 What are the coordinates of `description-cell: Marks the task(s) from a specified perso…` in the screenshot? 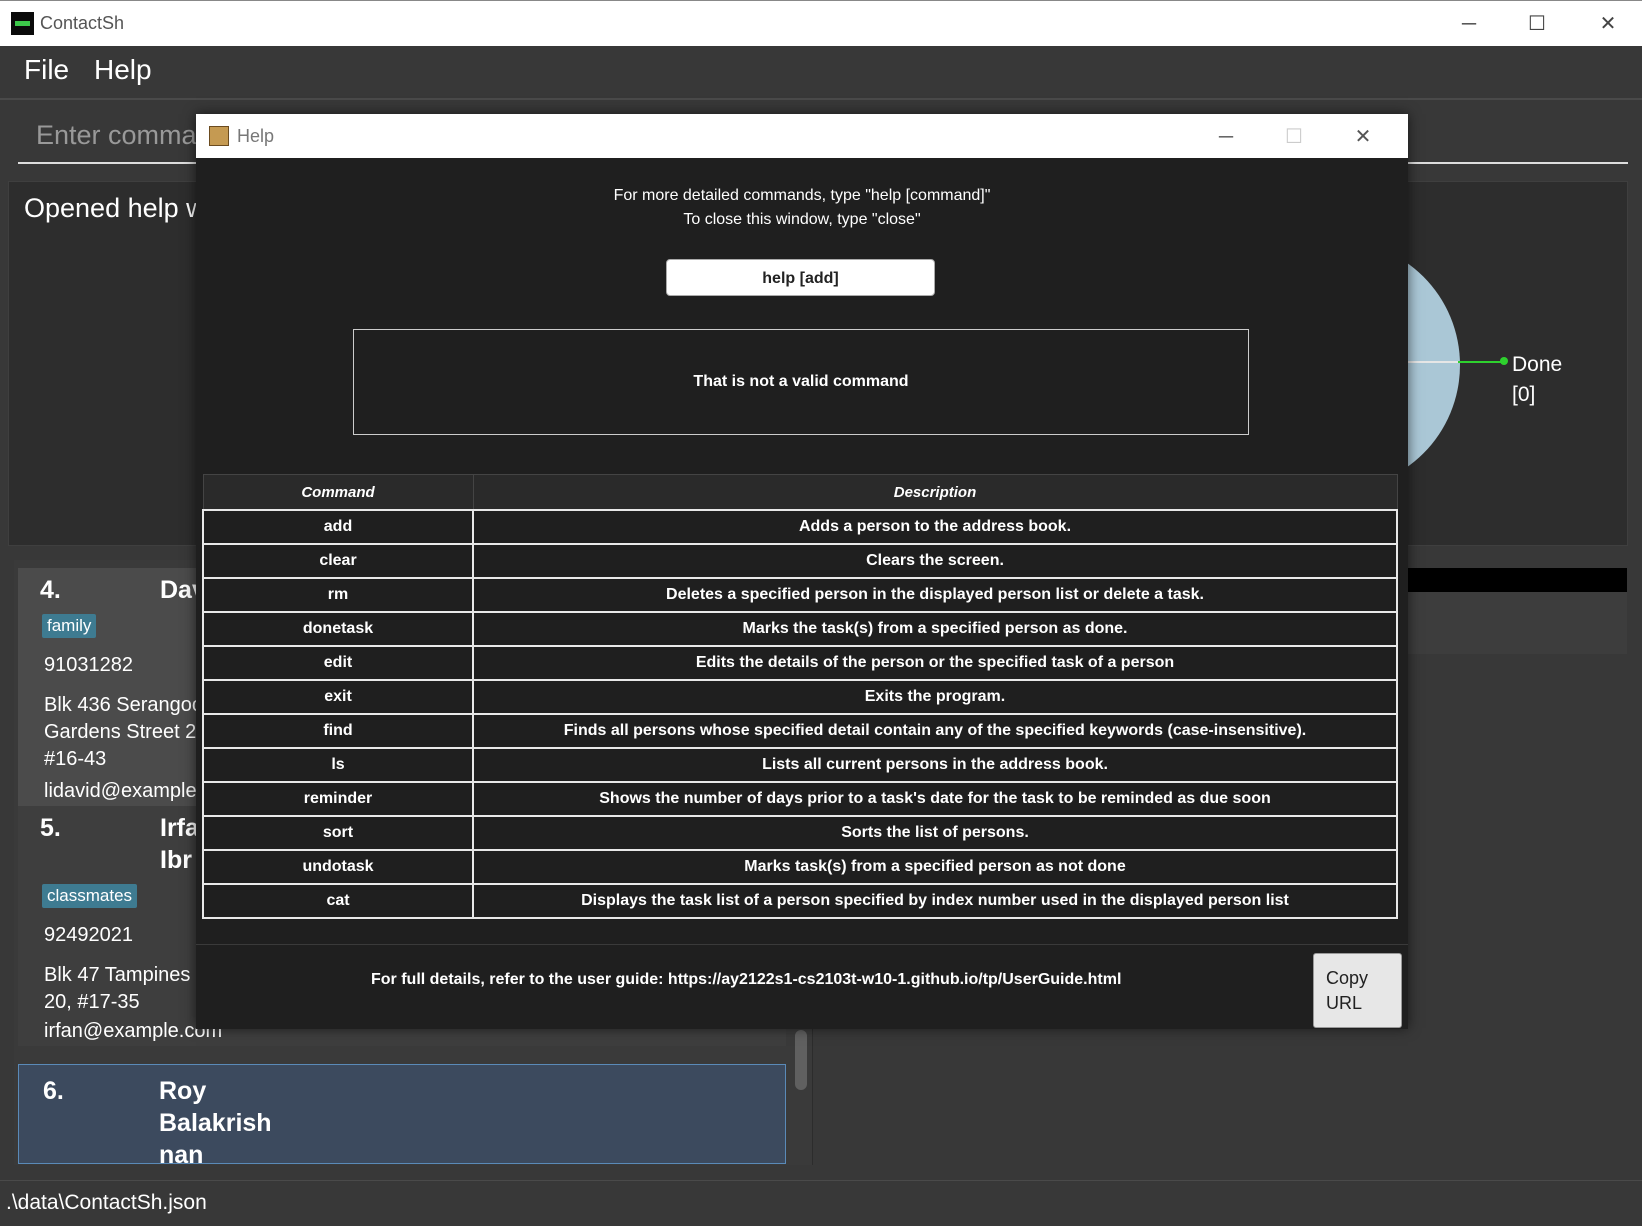 It's located at (935, 629).